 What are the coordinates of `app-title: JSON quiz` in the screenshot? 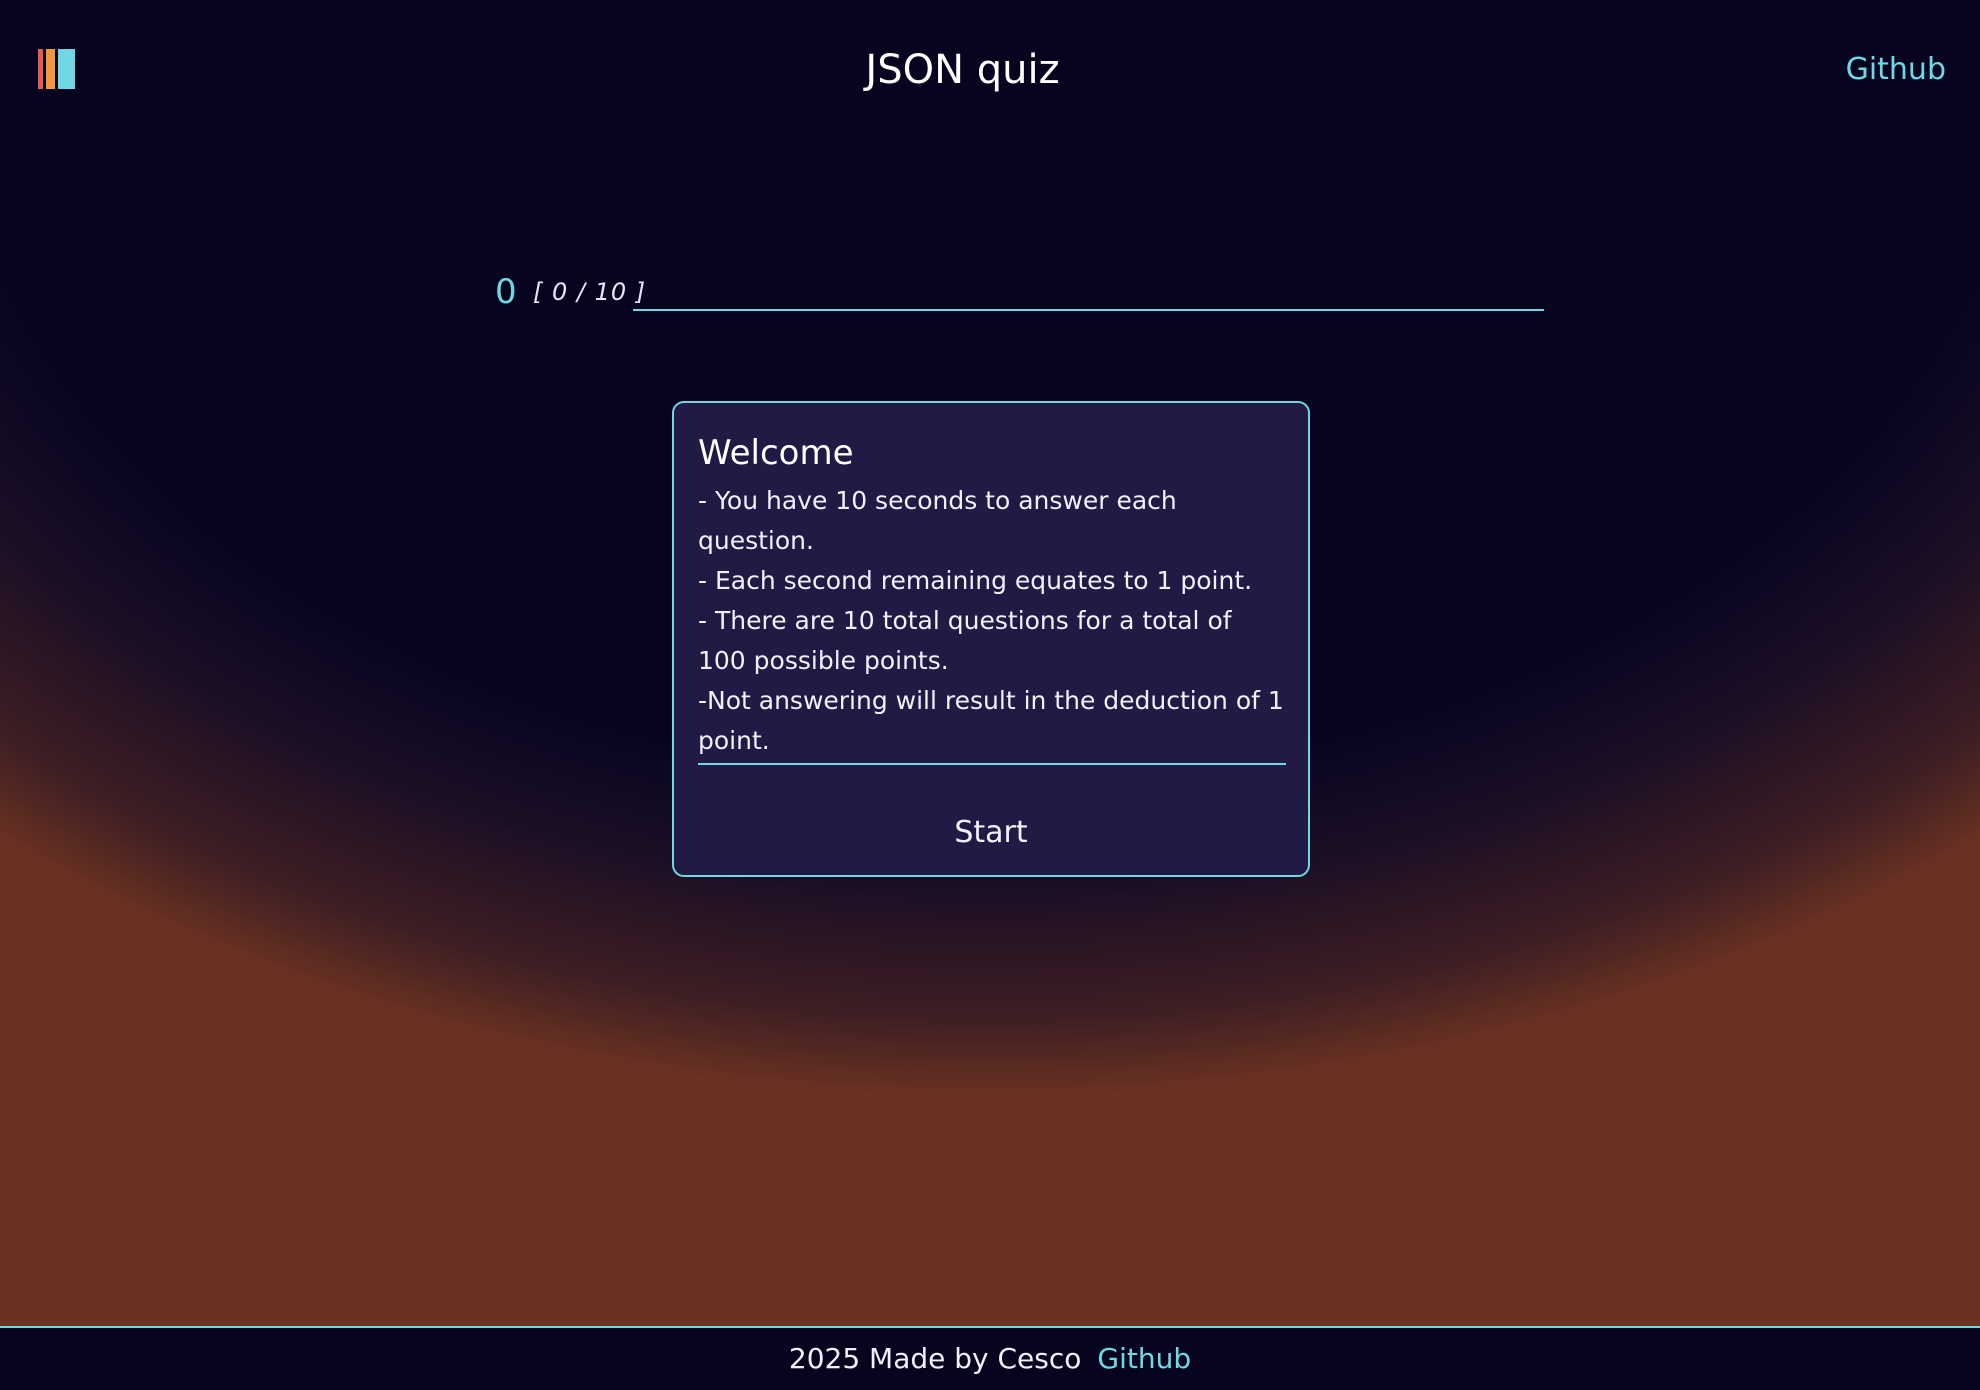 It's located at (962, 70).